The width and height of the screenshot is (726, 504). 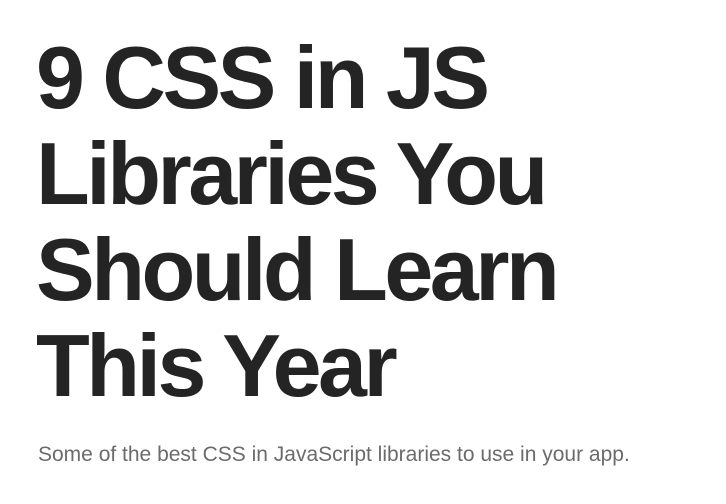 I want to click on article-title-line: This Year, so click(x=217, y=365).